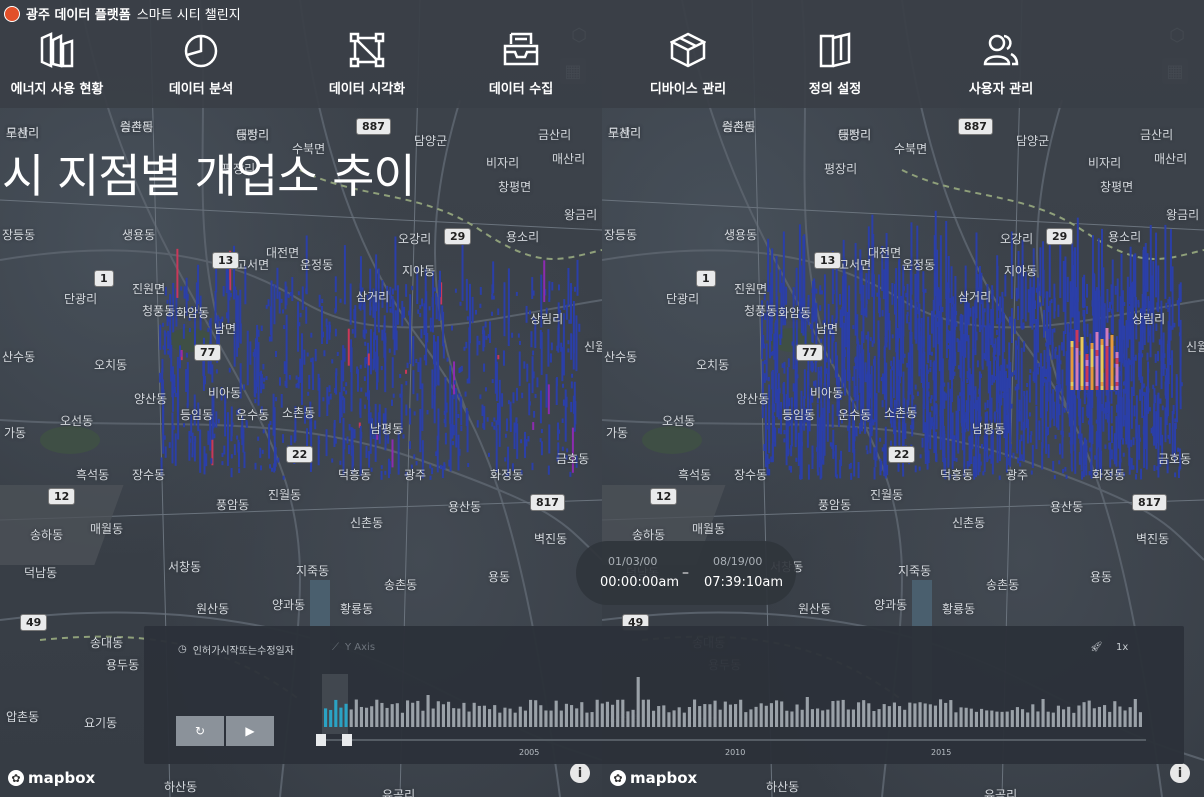  What do you see at coordinates (149, 475) in the screenshot?
I see `place-label: 장수동` at bounding box center [149, 475].